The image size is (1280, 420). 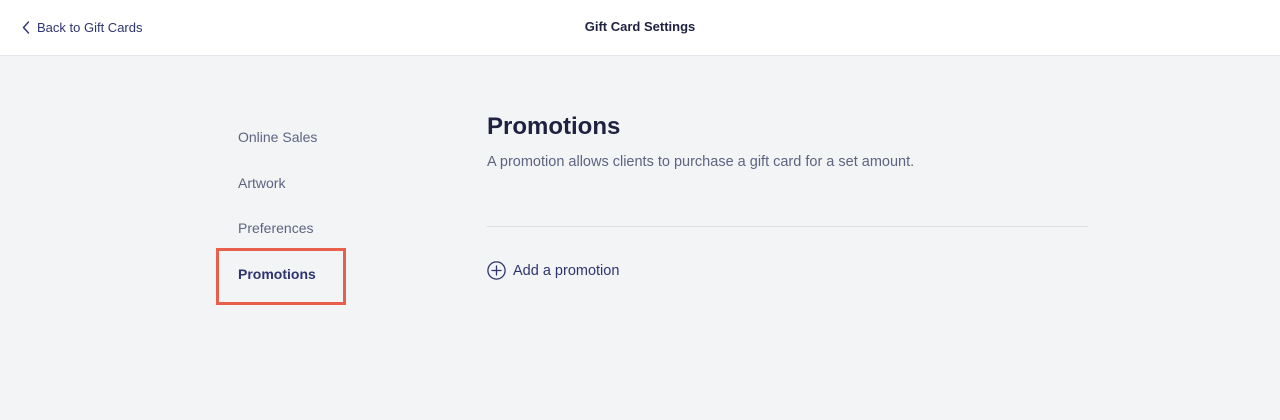 I want to click on add-promotion-button: Add a promotion, so click(x=553, y=270).